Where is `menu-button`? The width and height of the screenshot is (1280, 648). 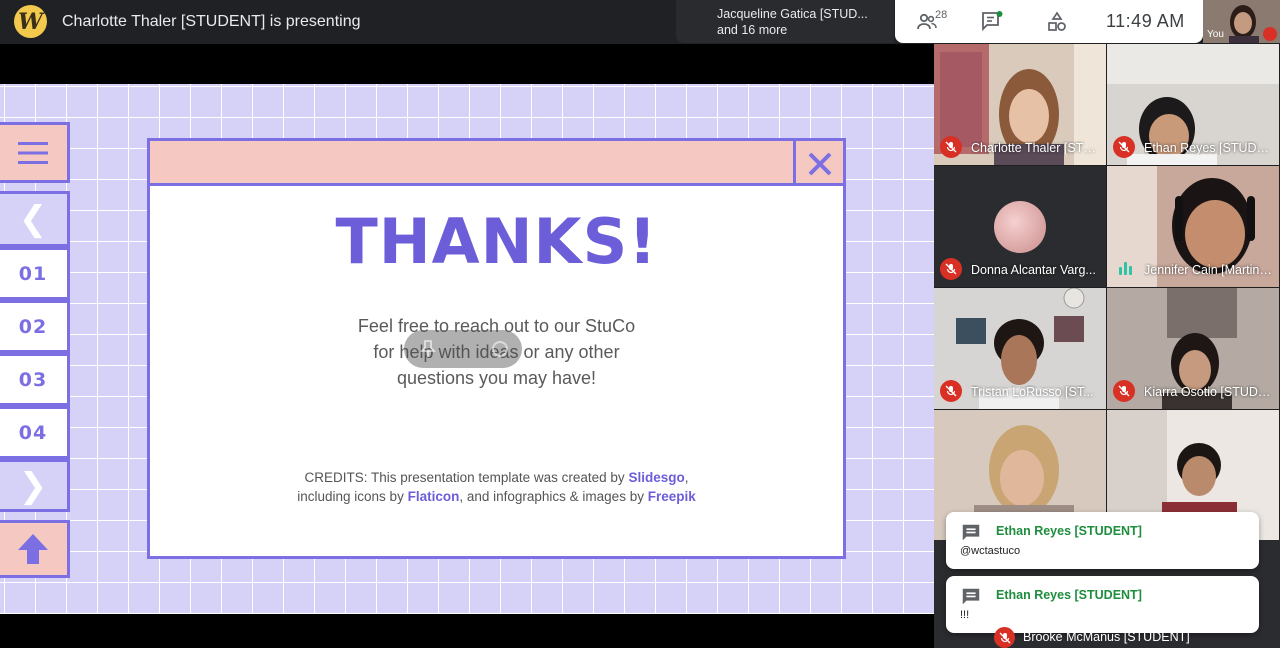
menu-button is located at coordinates (35, 152).